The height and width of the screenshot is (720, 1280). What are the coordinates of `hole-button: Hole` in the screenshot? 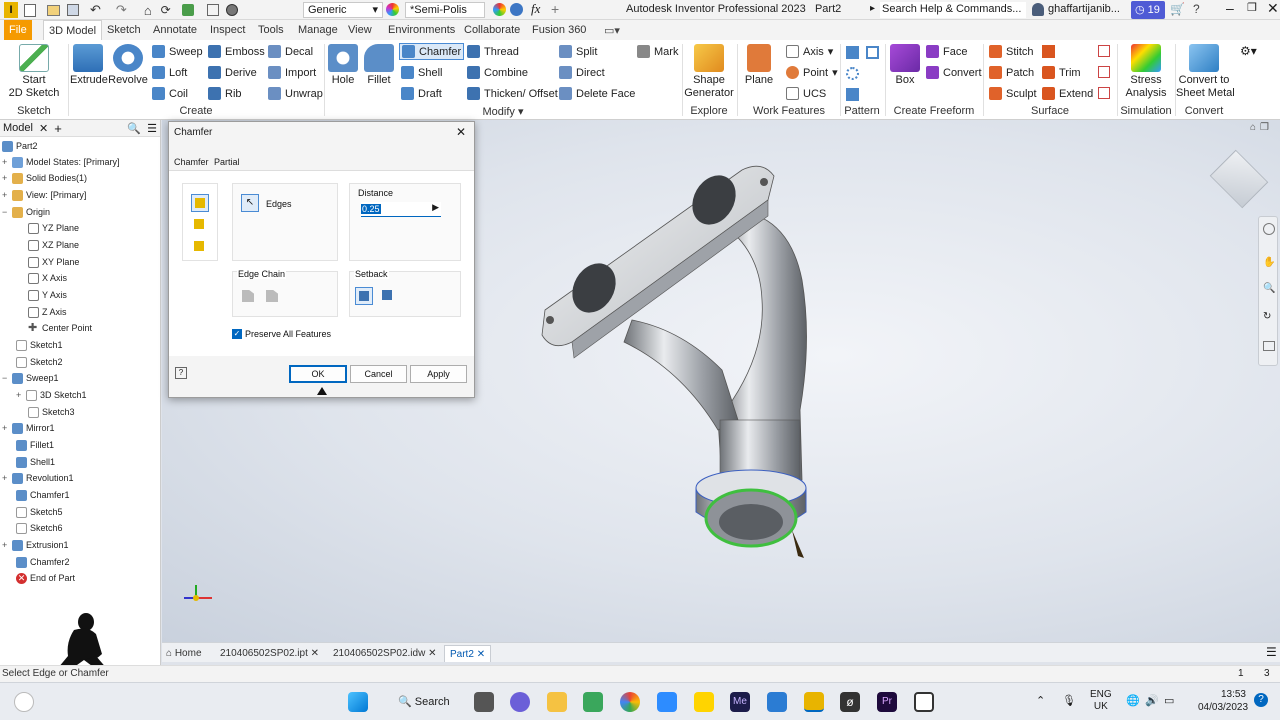 It's located at (343, 65).